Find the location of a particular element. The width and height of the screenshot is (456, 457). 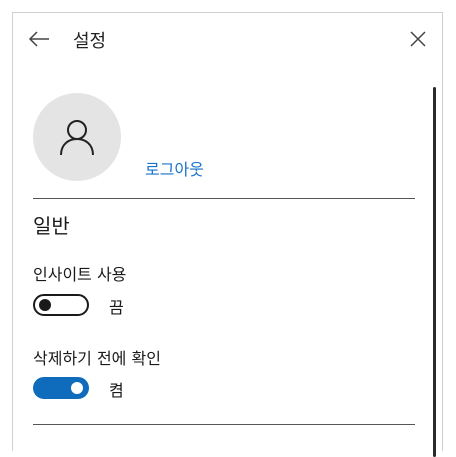

logout-link: 로그아웃 is located at coordinates (174, 168).